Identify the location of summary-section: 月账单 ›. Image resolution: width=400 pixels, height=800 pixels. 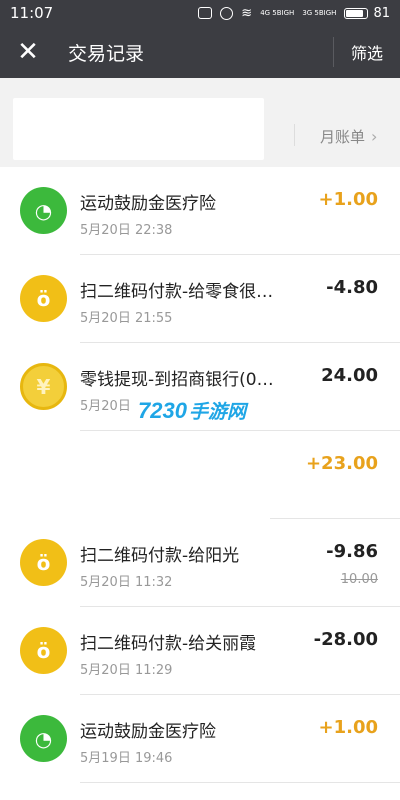
(200, 122).